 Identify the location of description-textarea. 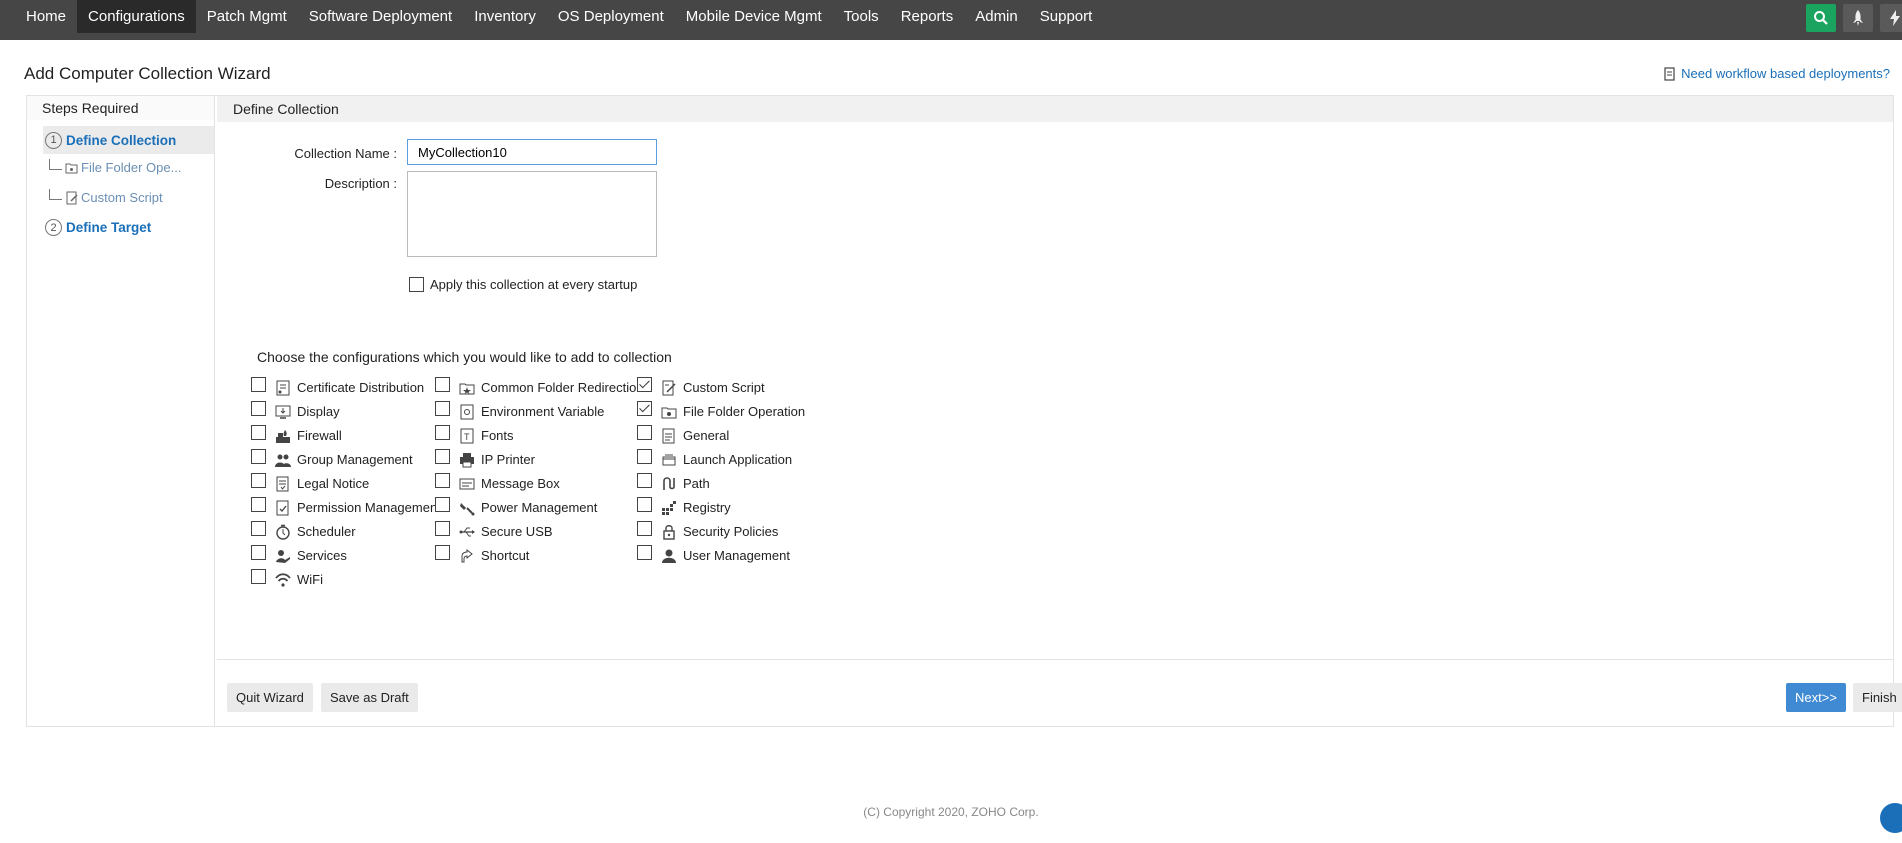
(532, 214).